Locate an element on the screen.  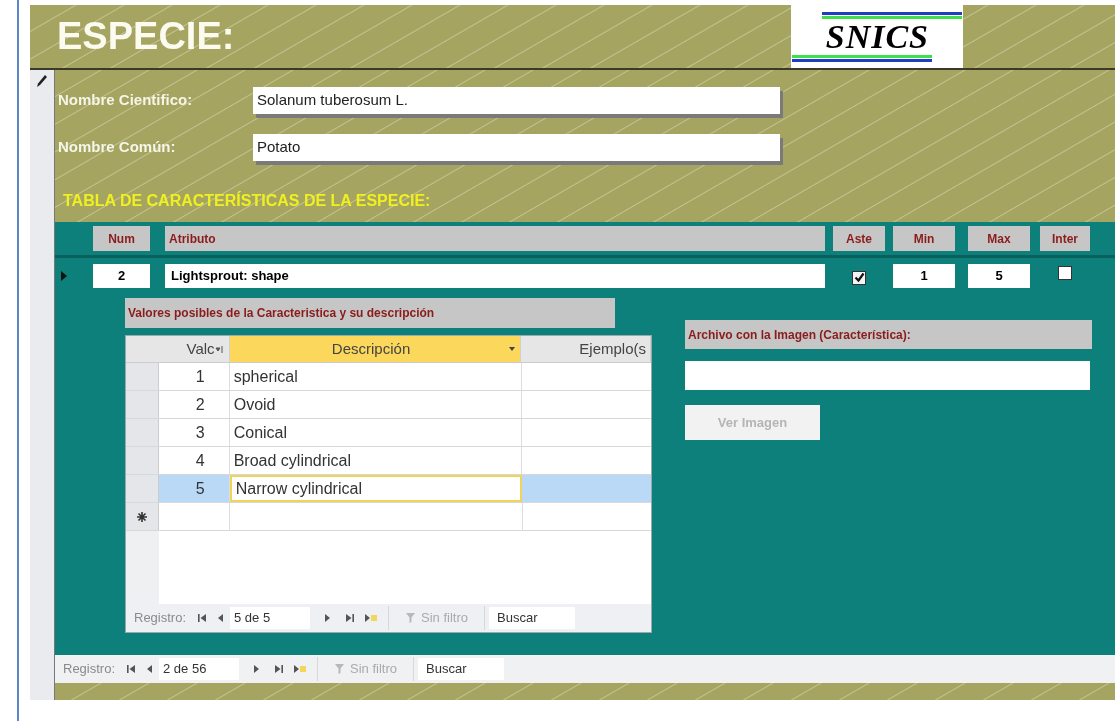
column-header: Num is located at coordinates (121, 238).